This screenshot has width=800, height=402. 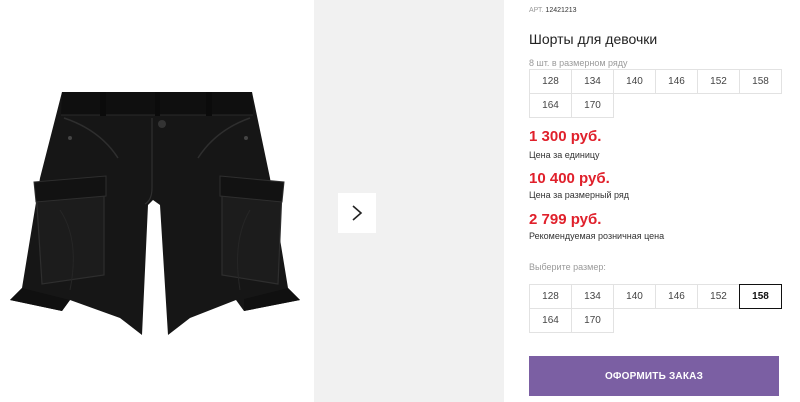 What do you see at coordinates (567, 267) in the screenshot?
I see `size-picker-label: Выберите размер:` at bounding box center [567, 267].